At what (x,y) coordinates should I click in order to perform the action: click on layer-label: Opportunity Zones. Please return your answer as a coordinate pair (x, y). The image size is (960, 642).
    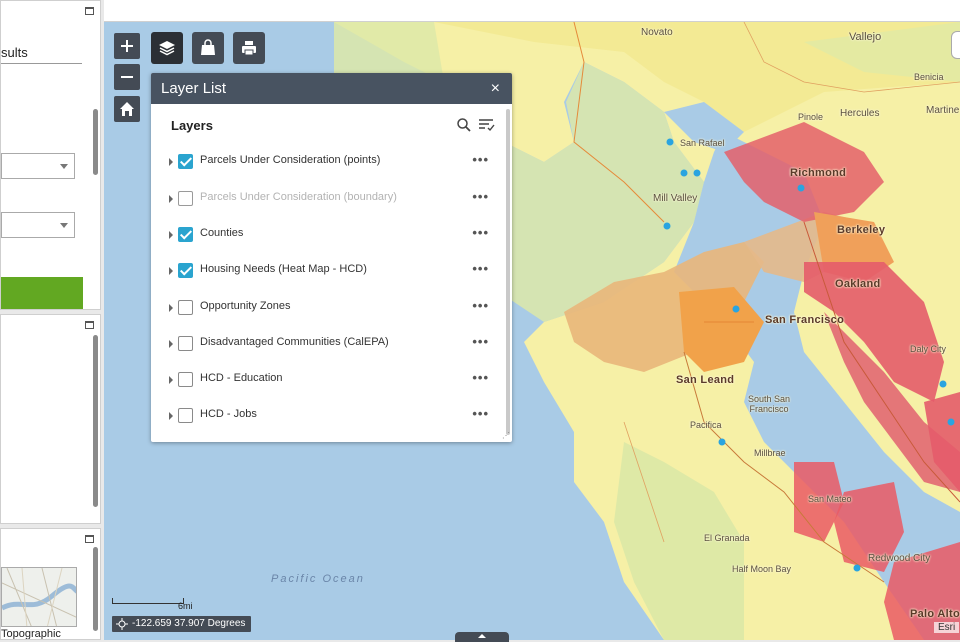
    Looking at the image, I should click on (245, 306).